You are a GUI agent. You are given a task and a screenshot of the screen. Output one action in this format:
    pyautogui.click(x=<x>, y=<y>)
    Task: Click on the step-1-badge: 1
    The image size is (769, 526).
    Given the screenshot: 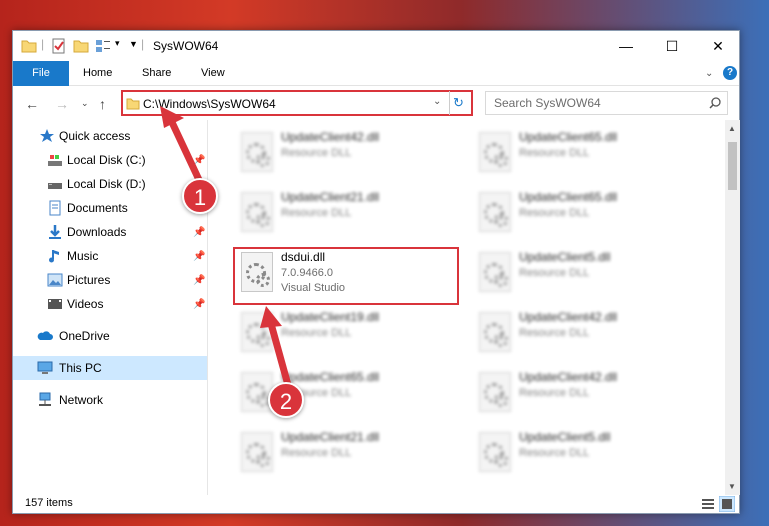 What is the action you would take?
    pyautogui.click(x=200, y=196)
    